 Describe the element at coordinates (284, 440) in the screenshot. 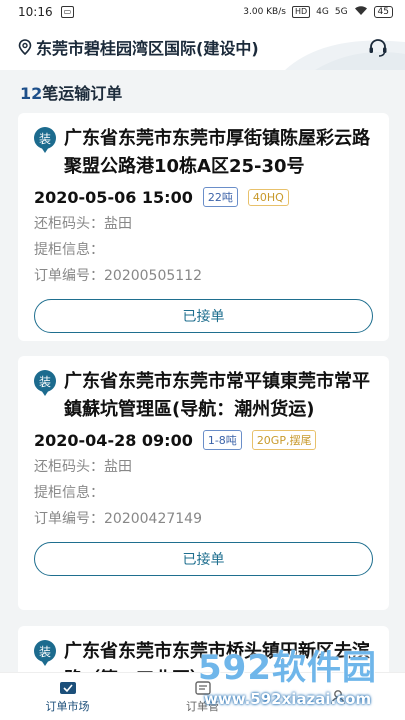

I see `container-tag: 20GP,摆尾` at that location.